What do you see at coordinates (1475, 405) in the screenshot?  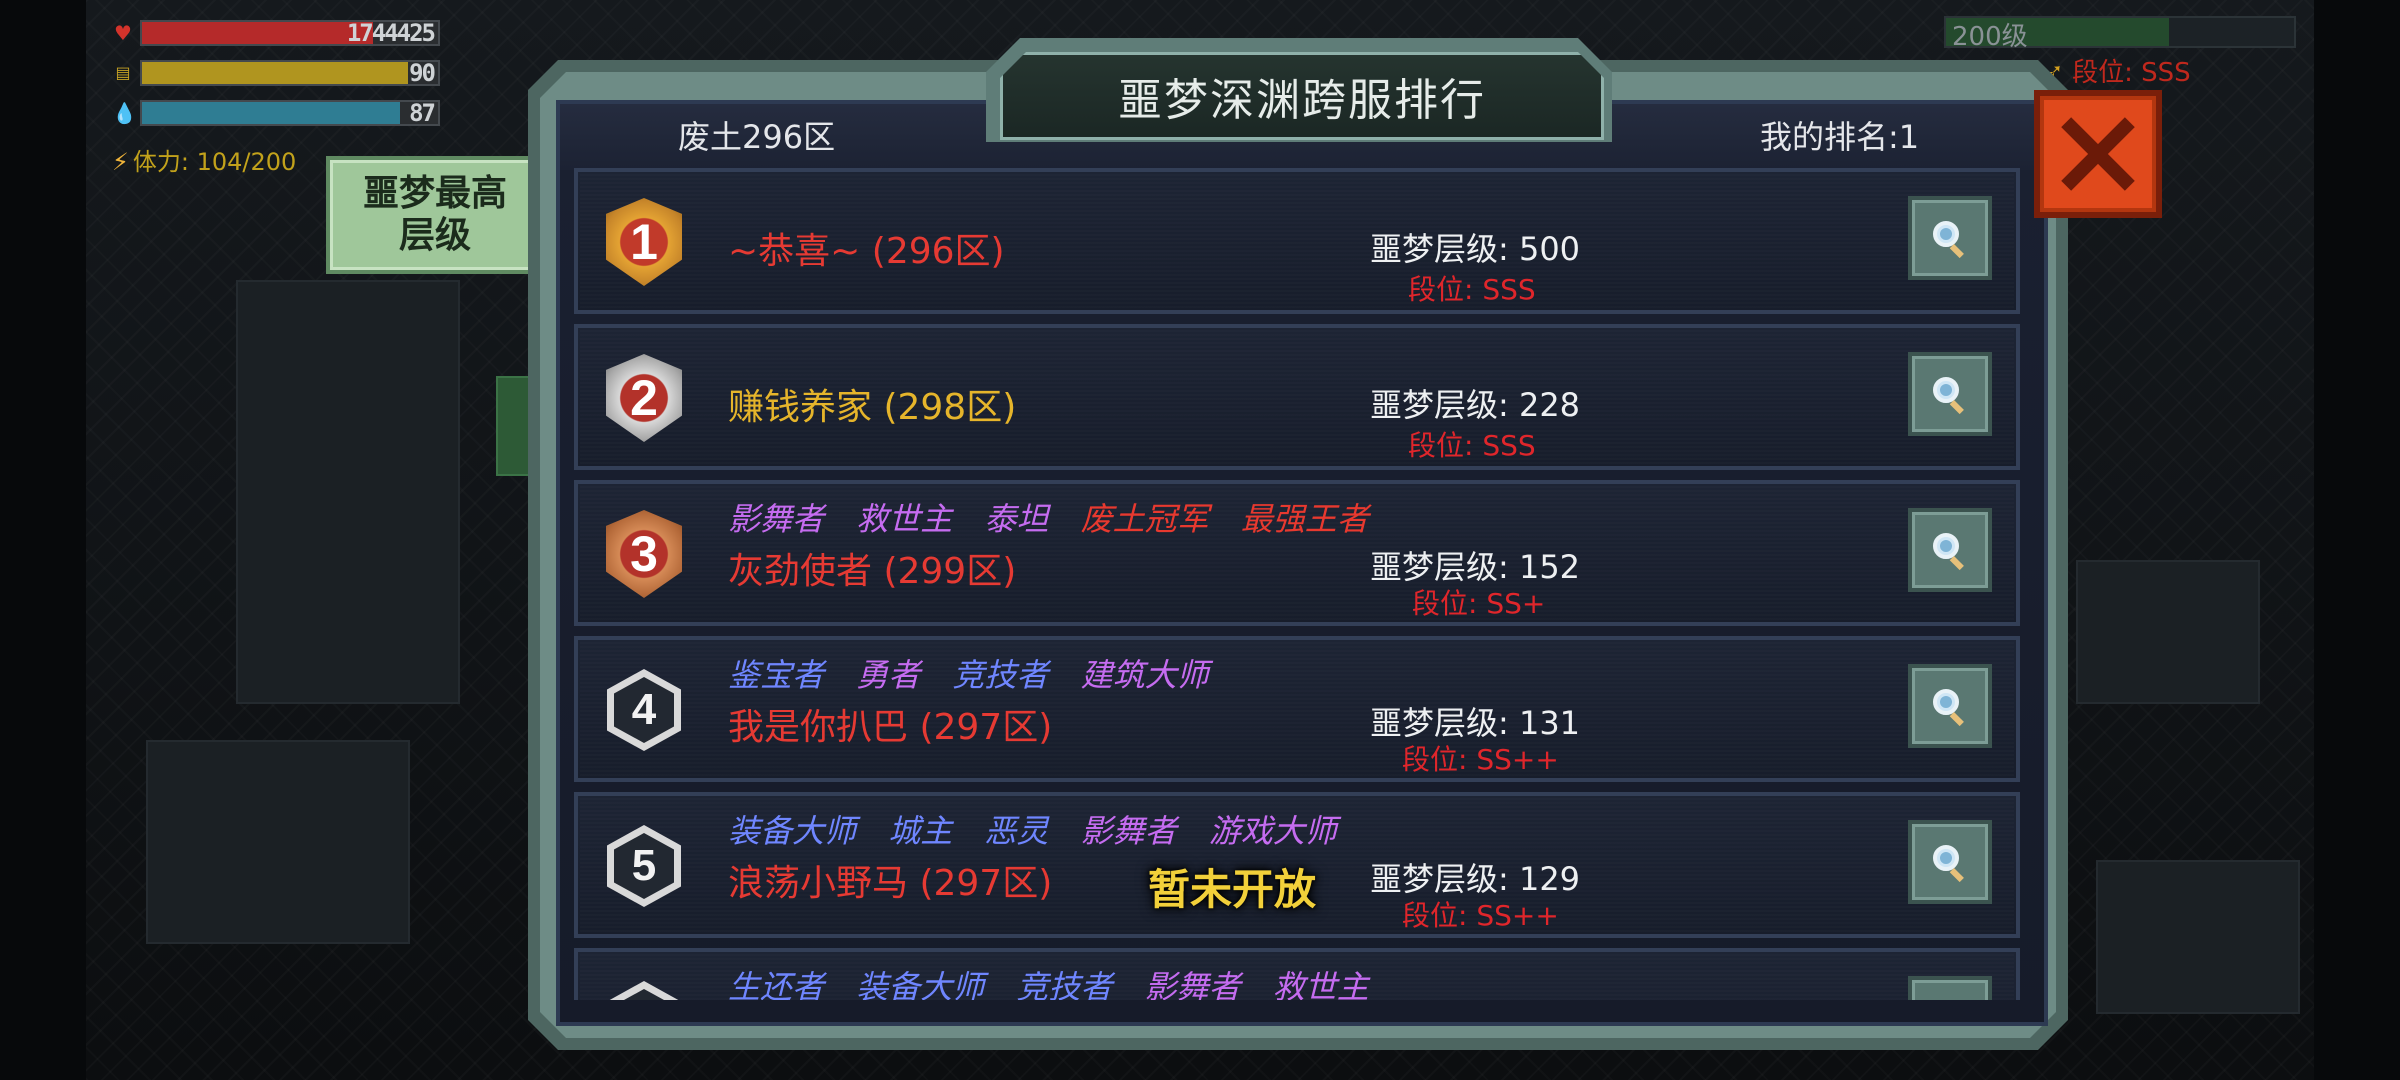 I see `nightmare-level: 噩梦层级: 228` at bounding box center [1475, 405].